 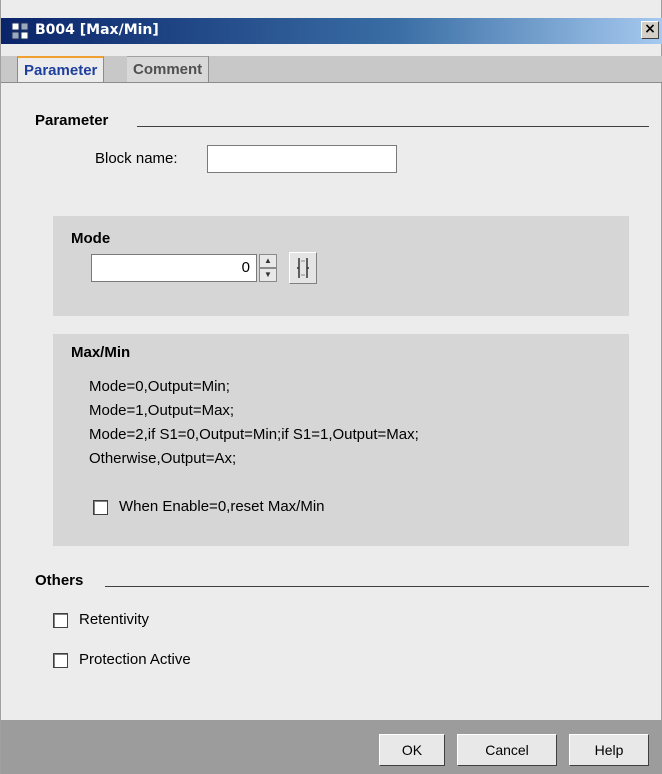 What do you see at coordinates (72, 120) in the screenshot?
I see `parameter-heading: Parameter` at bounding box center [72, 120].